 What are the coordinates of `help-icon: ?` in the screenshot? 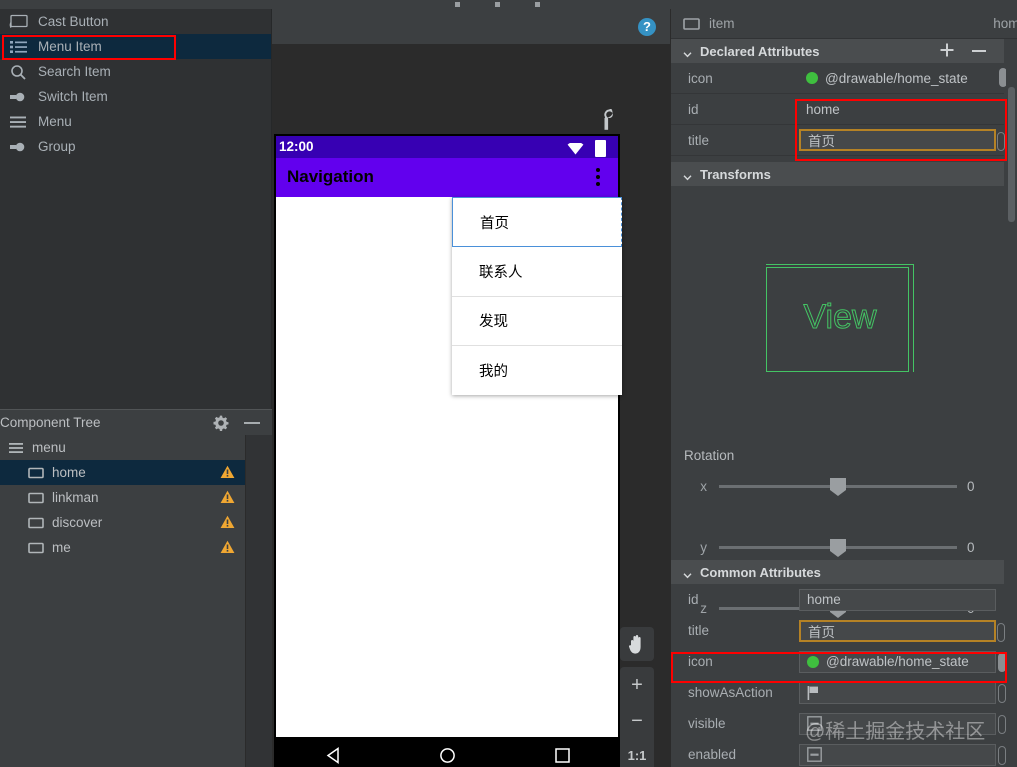 It's located at (647, 27).